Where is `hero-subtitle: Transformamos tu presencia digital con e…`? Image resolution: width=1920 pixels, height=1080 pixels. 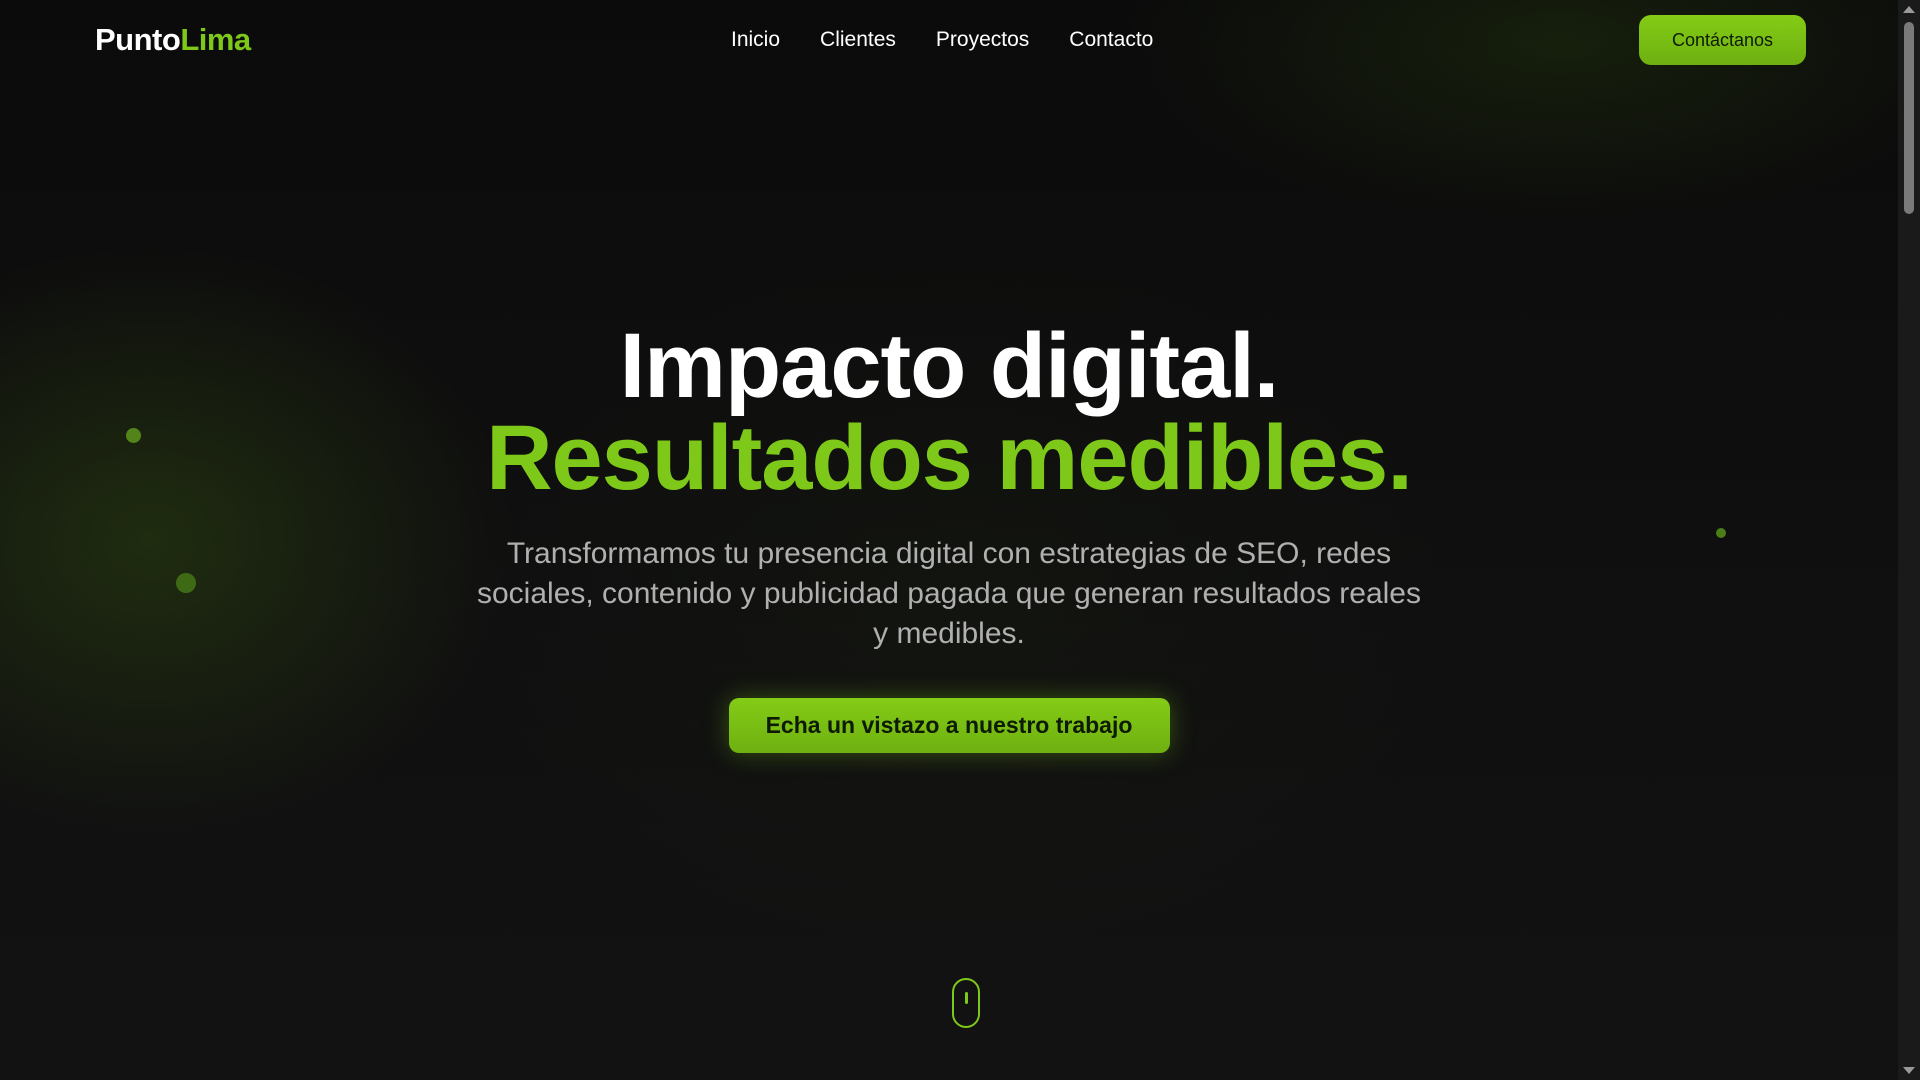
hero-subtitle: Transformamos tu presencia digital con e… is located at coordinates (949, 593).